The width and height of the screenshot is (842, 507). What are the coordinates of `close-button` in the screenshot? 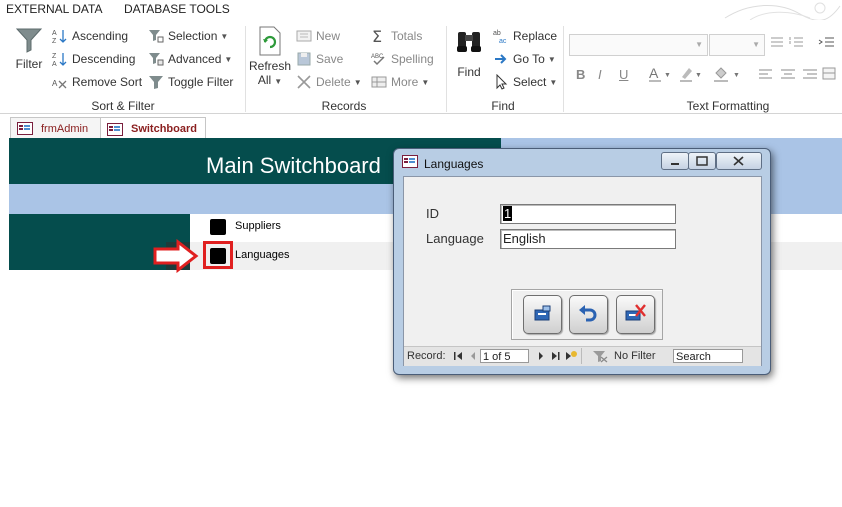 It's located at (739, 161).